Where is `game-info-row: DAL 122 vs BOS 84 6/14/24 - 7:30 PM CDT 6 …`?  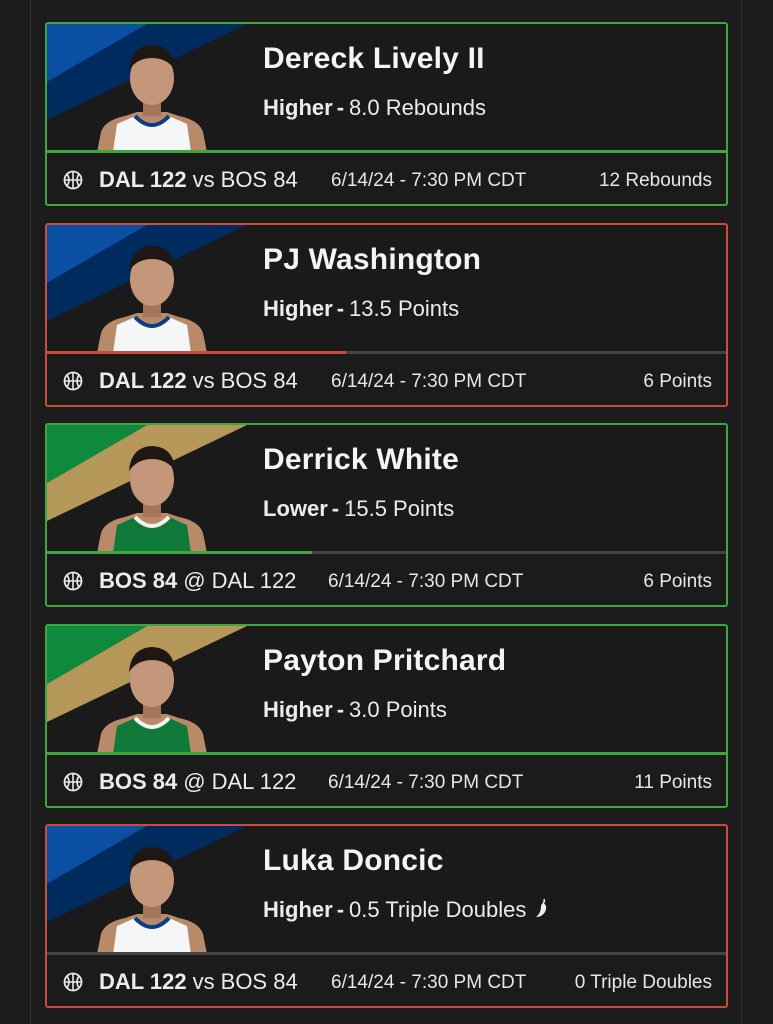
game-info-row: DAL 122 vs BOS 84 6/14/24 - 7:30 PM CDT 6 … is located at coordinates (386, 379).